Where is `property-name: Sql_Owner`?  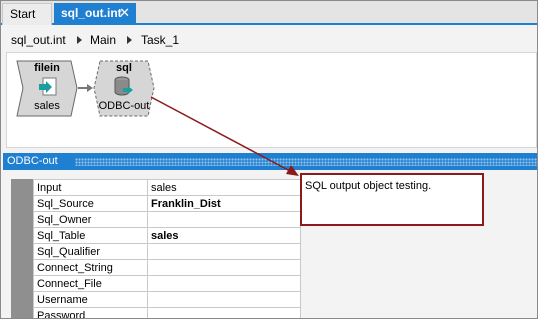 property-name: Sql_Owner is located at coordinates (90, 219).